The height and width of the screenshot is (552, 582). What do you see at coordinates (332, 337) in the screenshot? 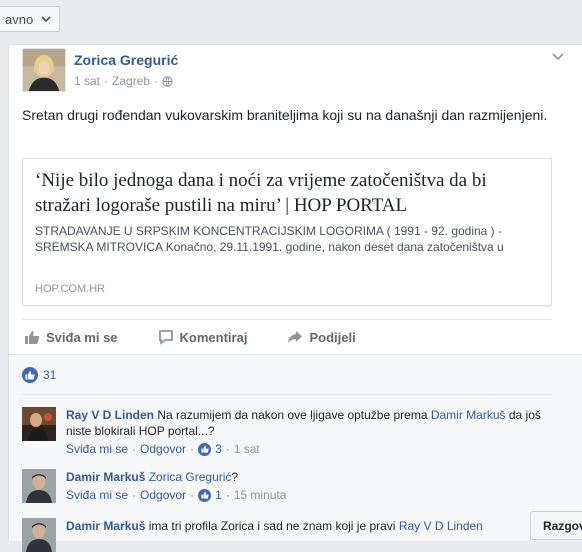
I see `share-button-label: Podijeli` at bounding box center [332, 337].